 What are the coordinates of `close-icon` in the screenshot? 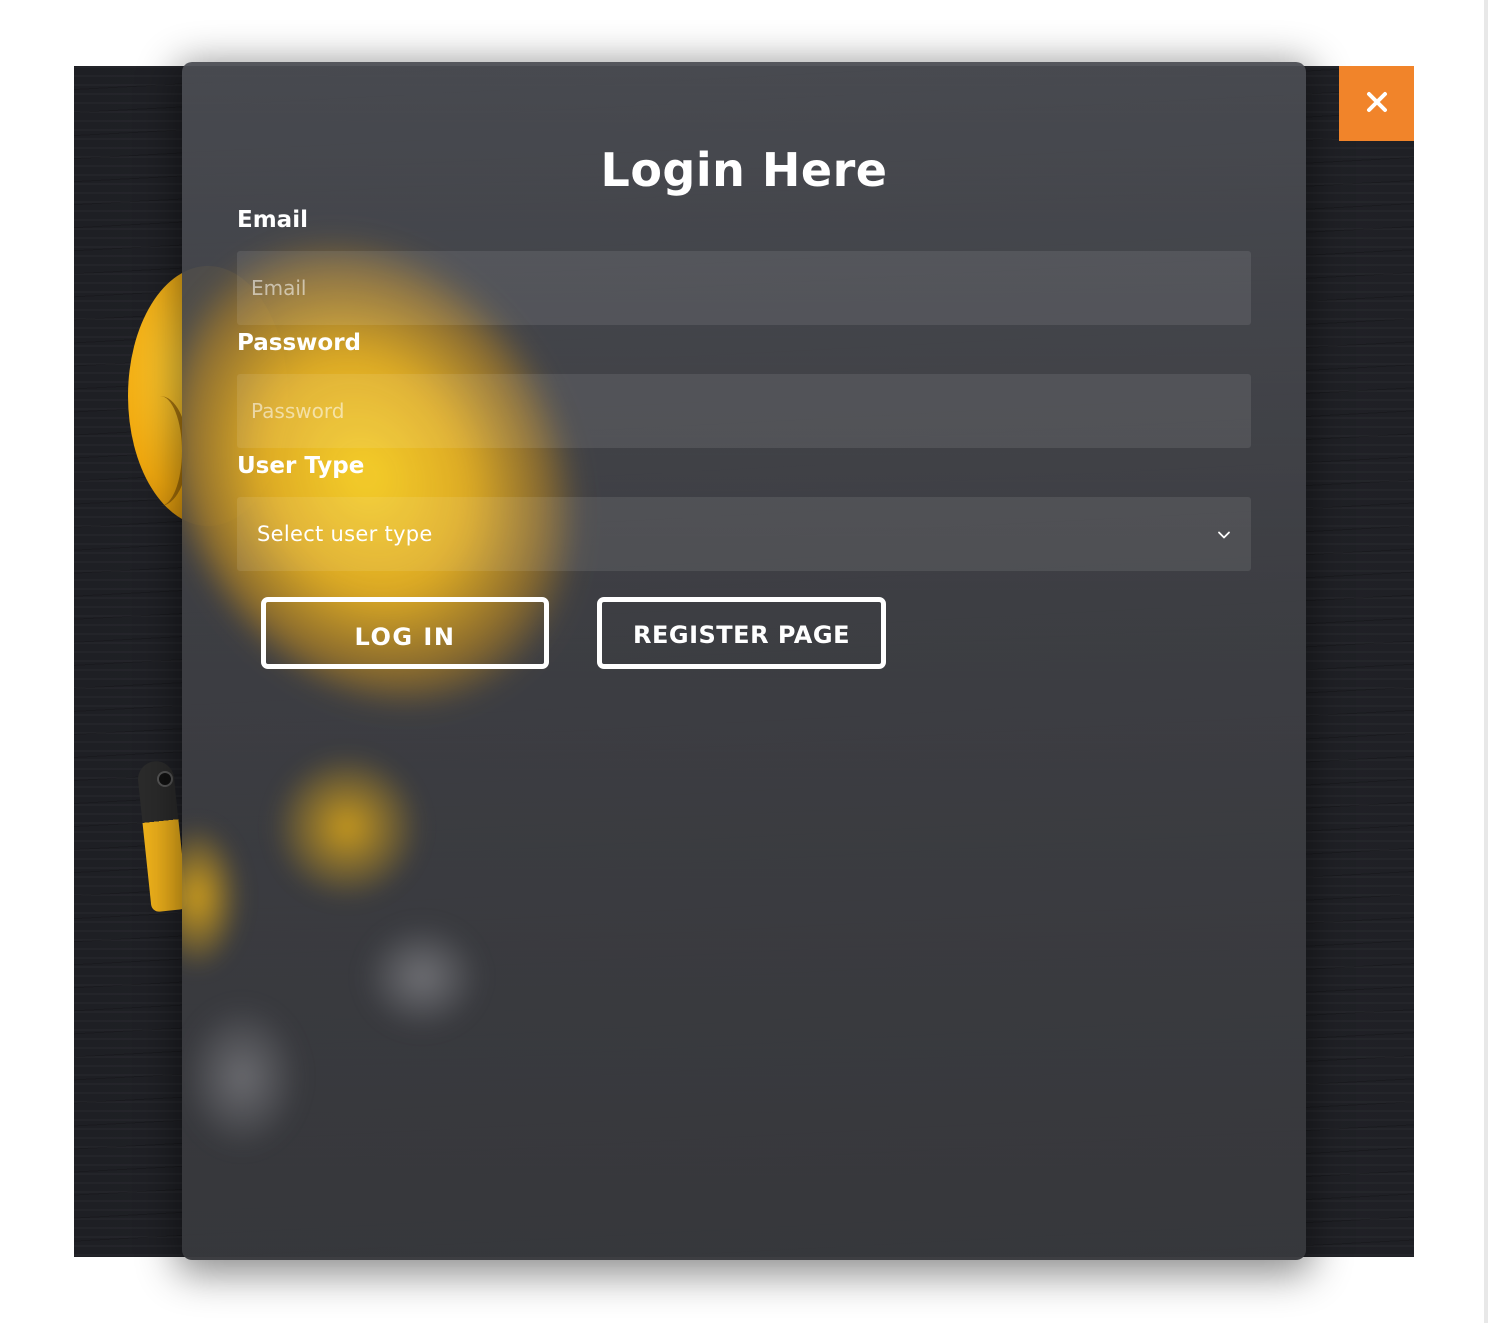 It's located at (1377, 104).